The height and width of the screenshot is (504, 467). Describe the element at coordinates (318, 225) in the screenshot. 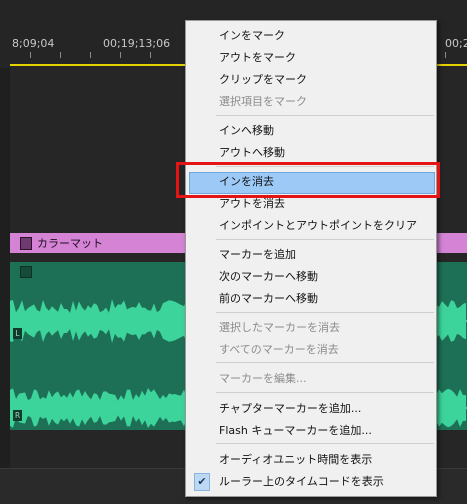

I see `menu-item-label: インポイントとアウトポイントをクリア` at that location.